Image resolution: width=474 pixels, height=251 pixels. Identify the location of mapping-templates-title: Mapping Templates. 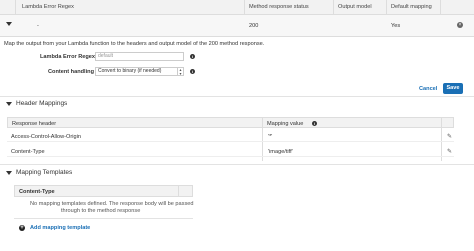
(44, 172).